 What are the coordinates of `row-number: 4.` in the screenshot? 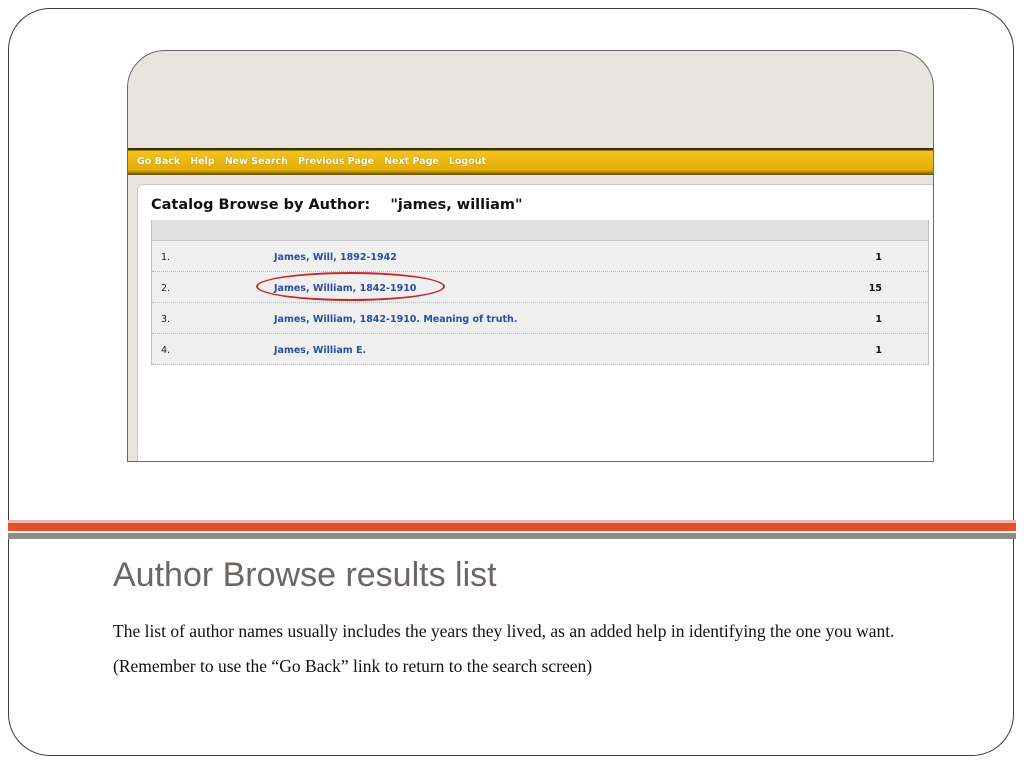 It's located at (166, 350).